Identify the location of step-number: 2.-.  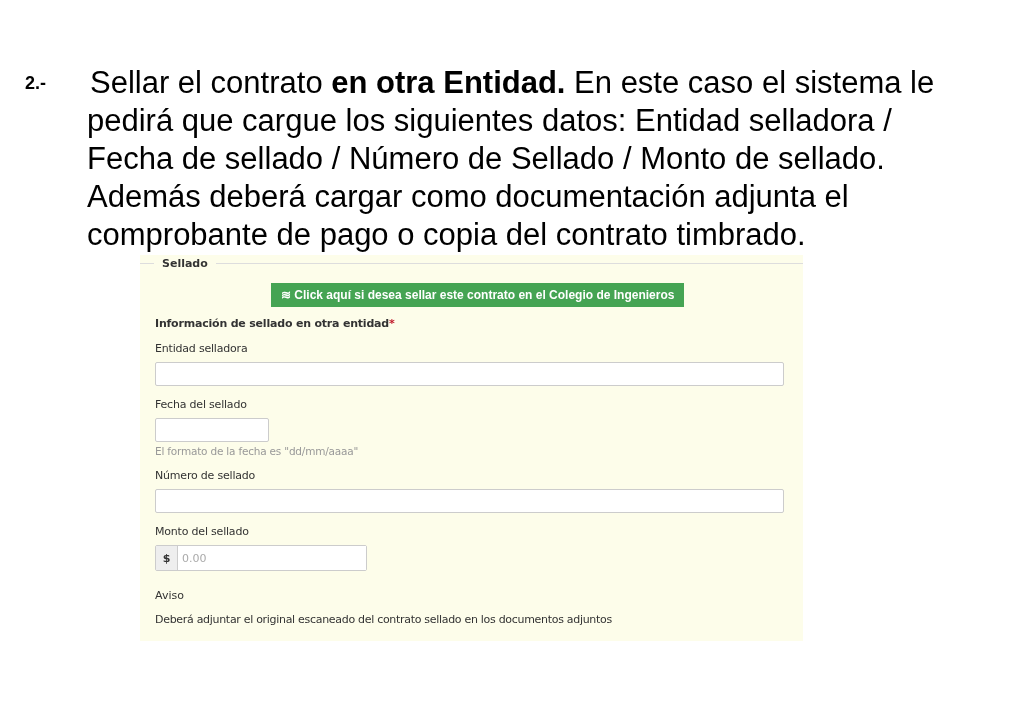
(36, 83).